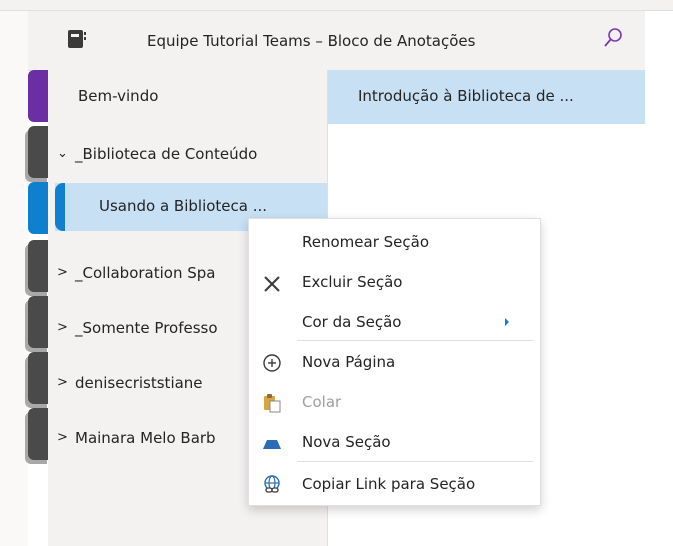  I want to click on right-margin, so click(659, 278).